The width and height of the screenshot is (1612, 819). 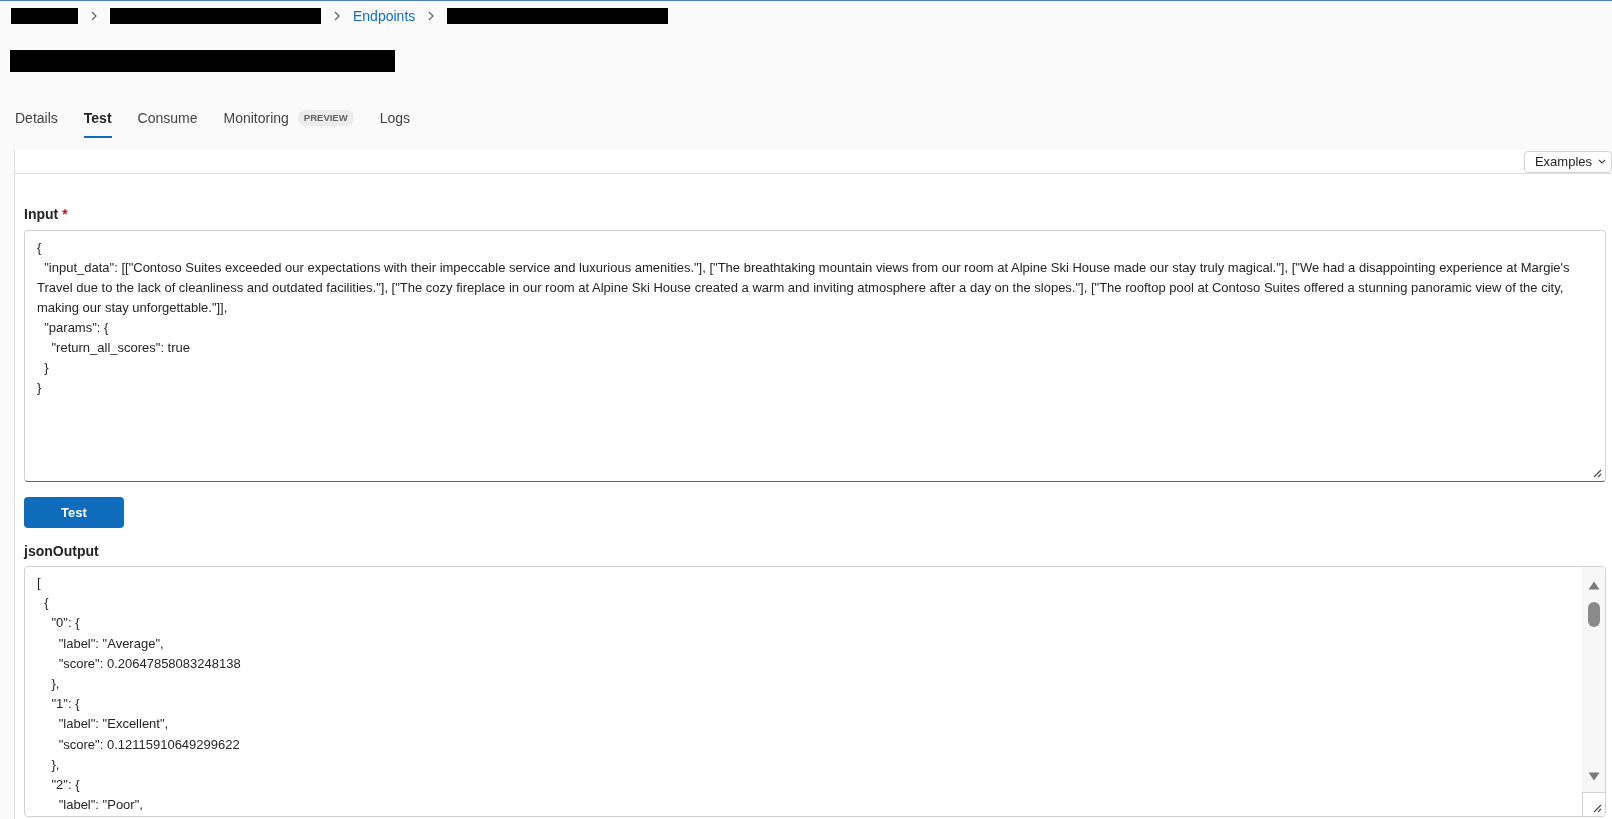 I want to click on tab: Details, so click(x=36, y=119).